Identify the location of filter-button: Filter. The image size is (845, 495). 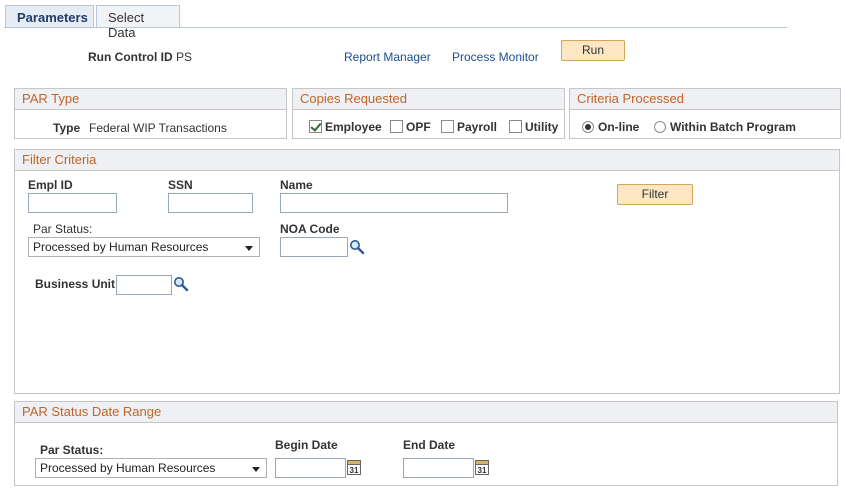
(655, 194).